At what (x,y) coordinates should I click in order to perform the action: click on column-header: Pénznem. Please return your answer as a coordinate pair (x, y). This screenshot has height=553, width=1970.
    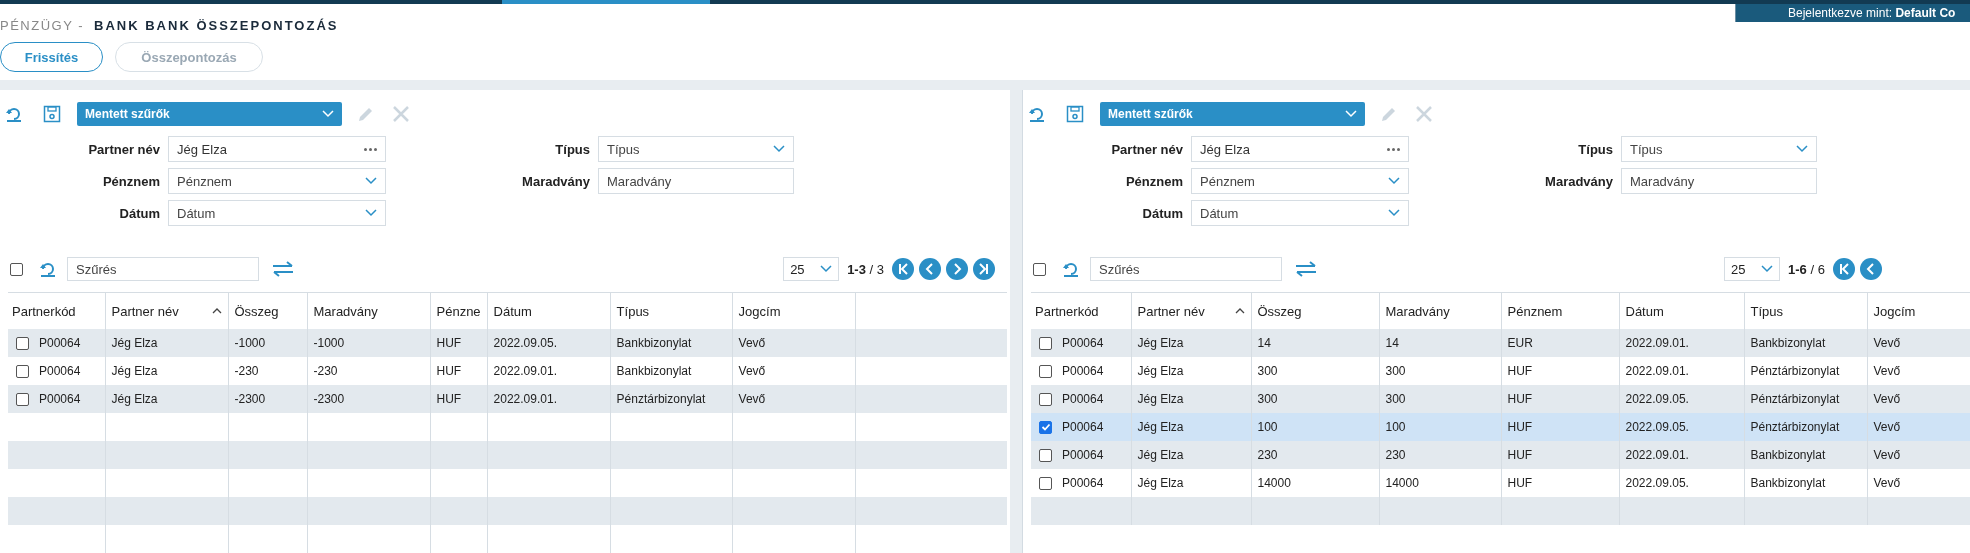
    Looking at the image, I should click on (1535, 311).